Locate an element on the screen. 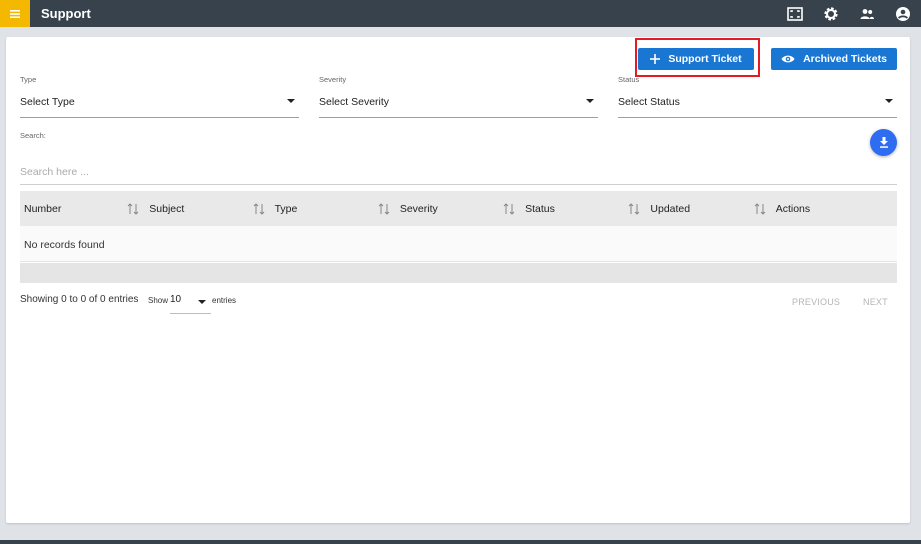  users-icon is located at coordinates (867, 13).